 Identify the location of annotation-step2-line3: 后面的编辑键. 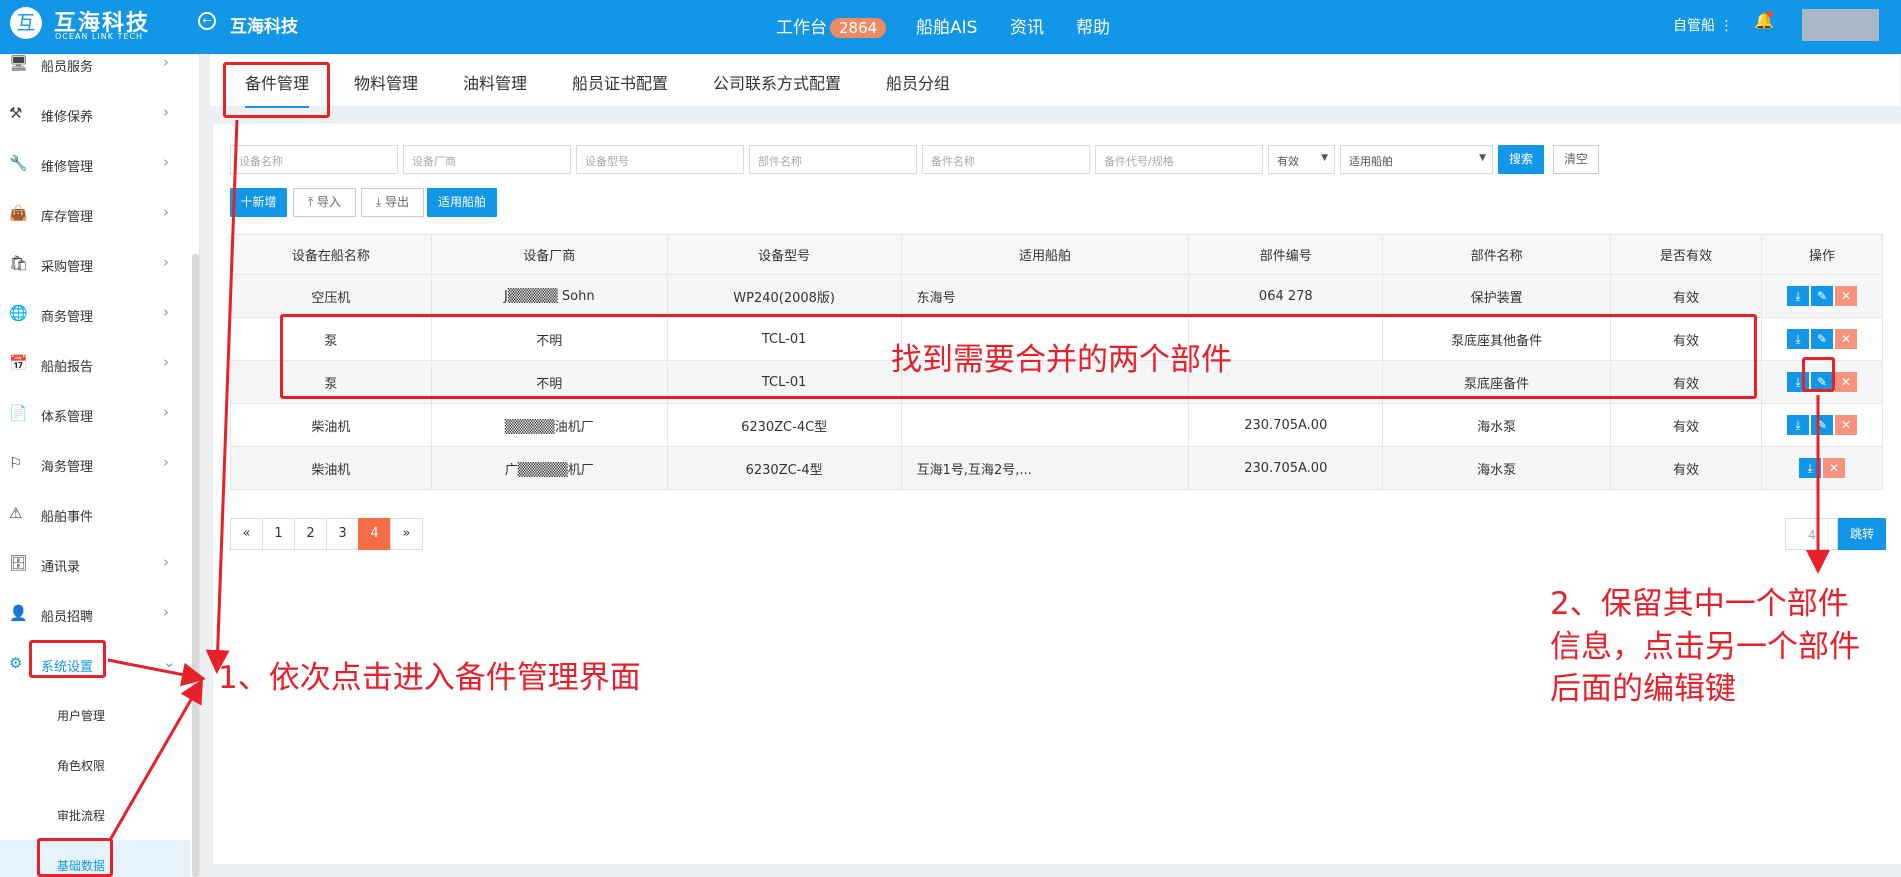
(1643, 689).